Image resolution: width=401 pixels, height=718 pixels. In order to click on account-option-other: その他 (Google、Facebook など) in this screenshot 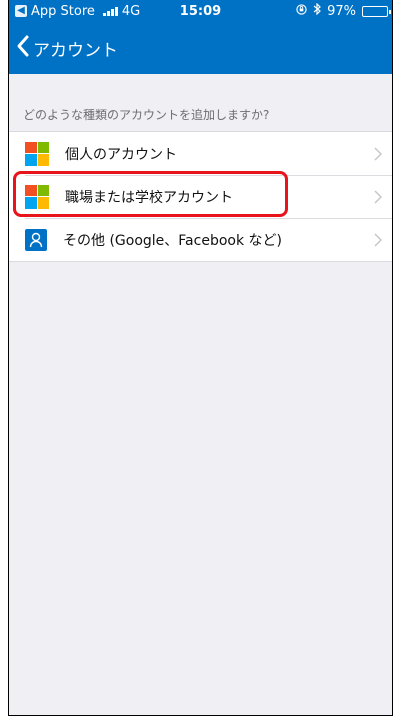, I will do `click(200, 239)`.